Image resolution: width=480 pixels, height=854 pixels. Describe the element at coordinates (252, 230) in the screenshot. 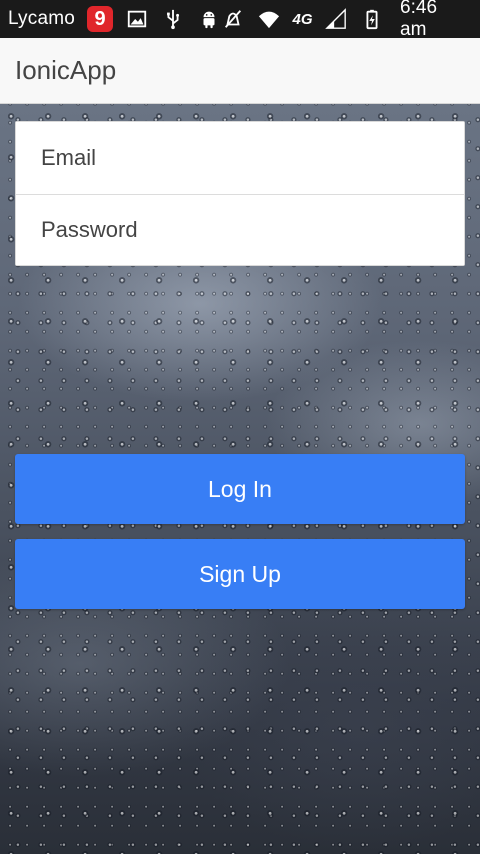

I see `password-field` at that location.